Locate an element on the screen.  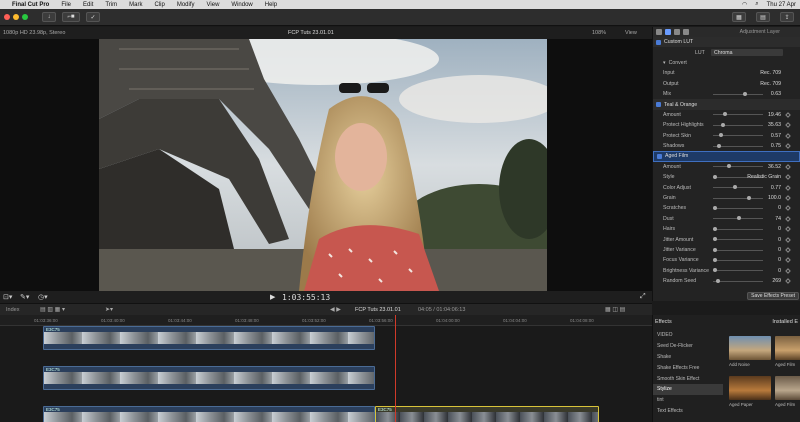
lut-select: Chroma is located at coordinates (747, 53).